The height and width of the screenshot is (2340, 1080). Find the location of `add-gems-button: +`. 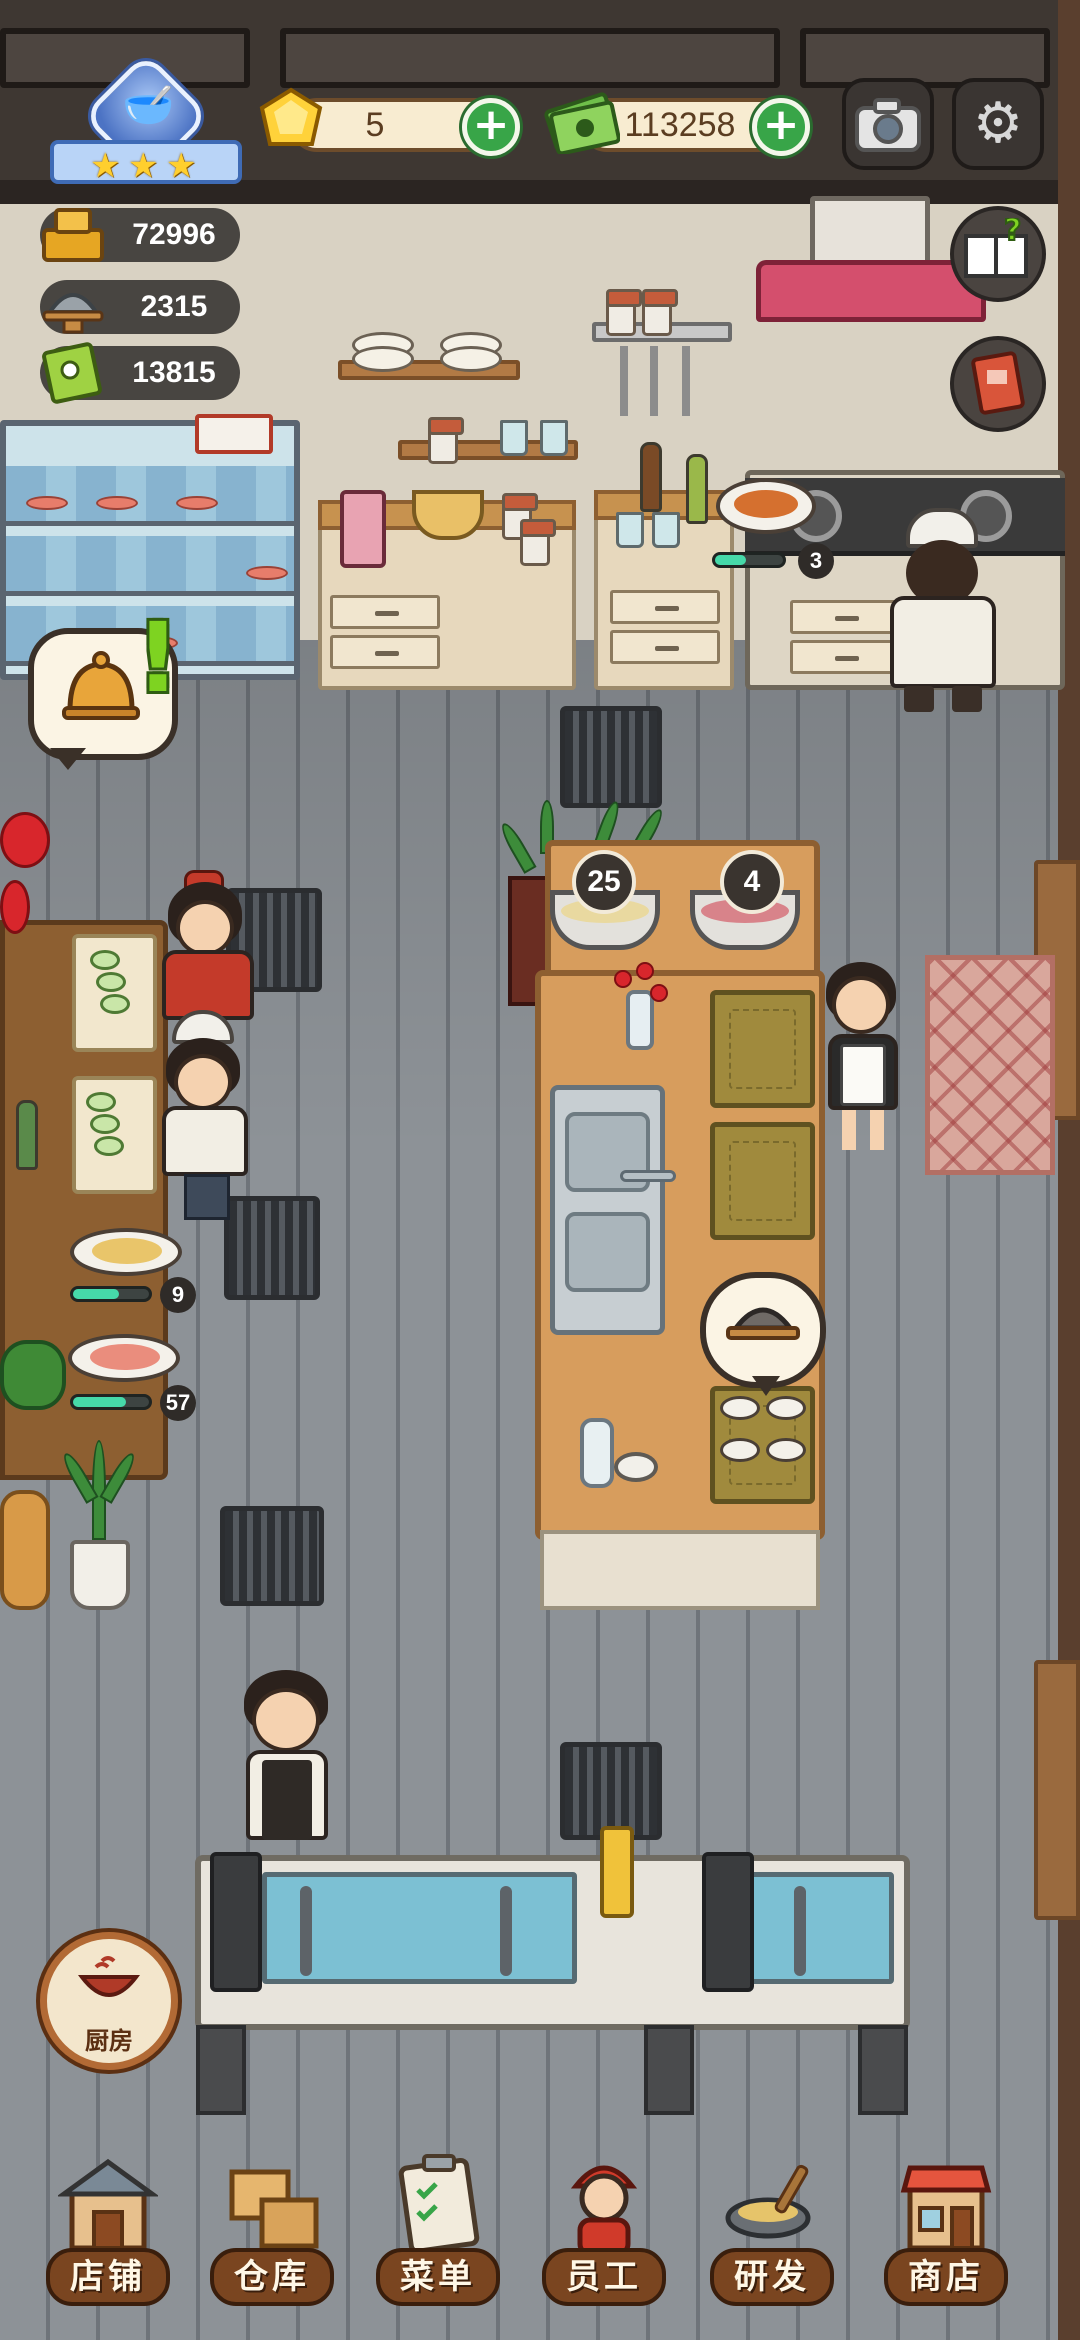

add-gems-button: + is located at coordinates (491, 127).